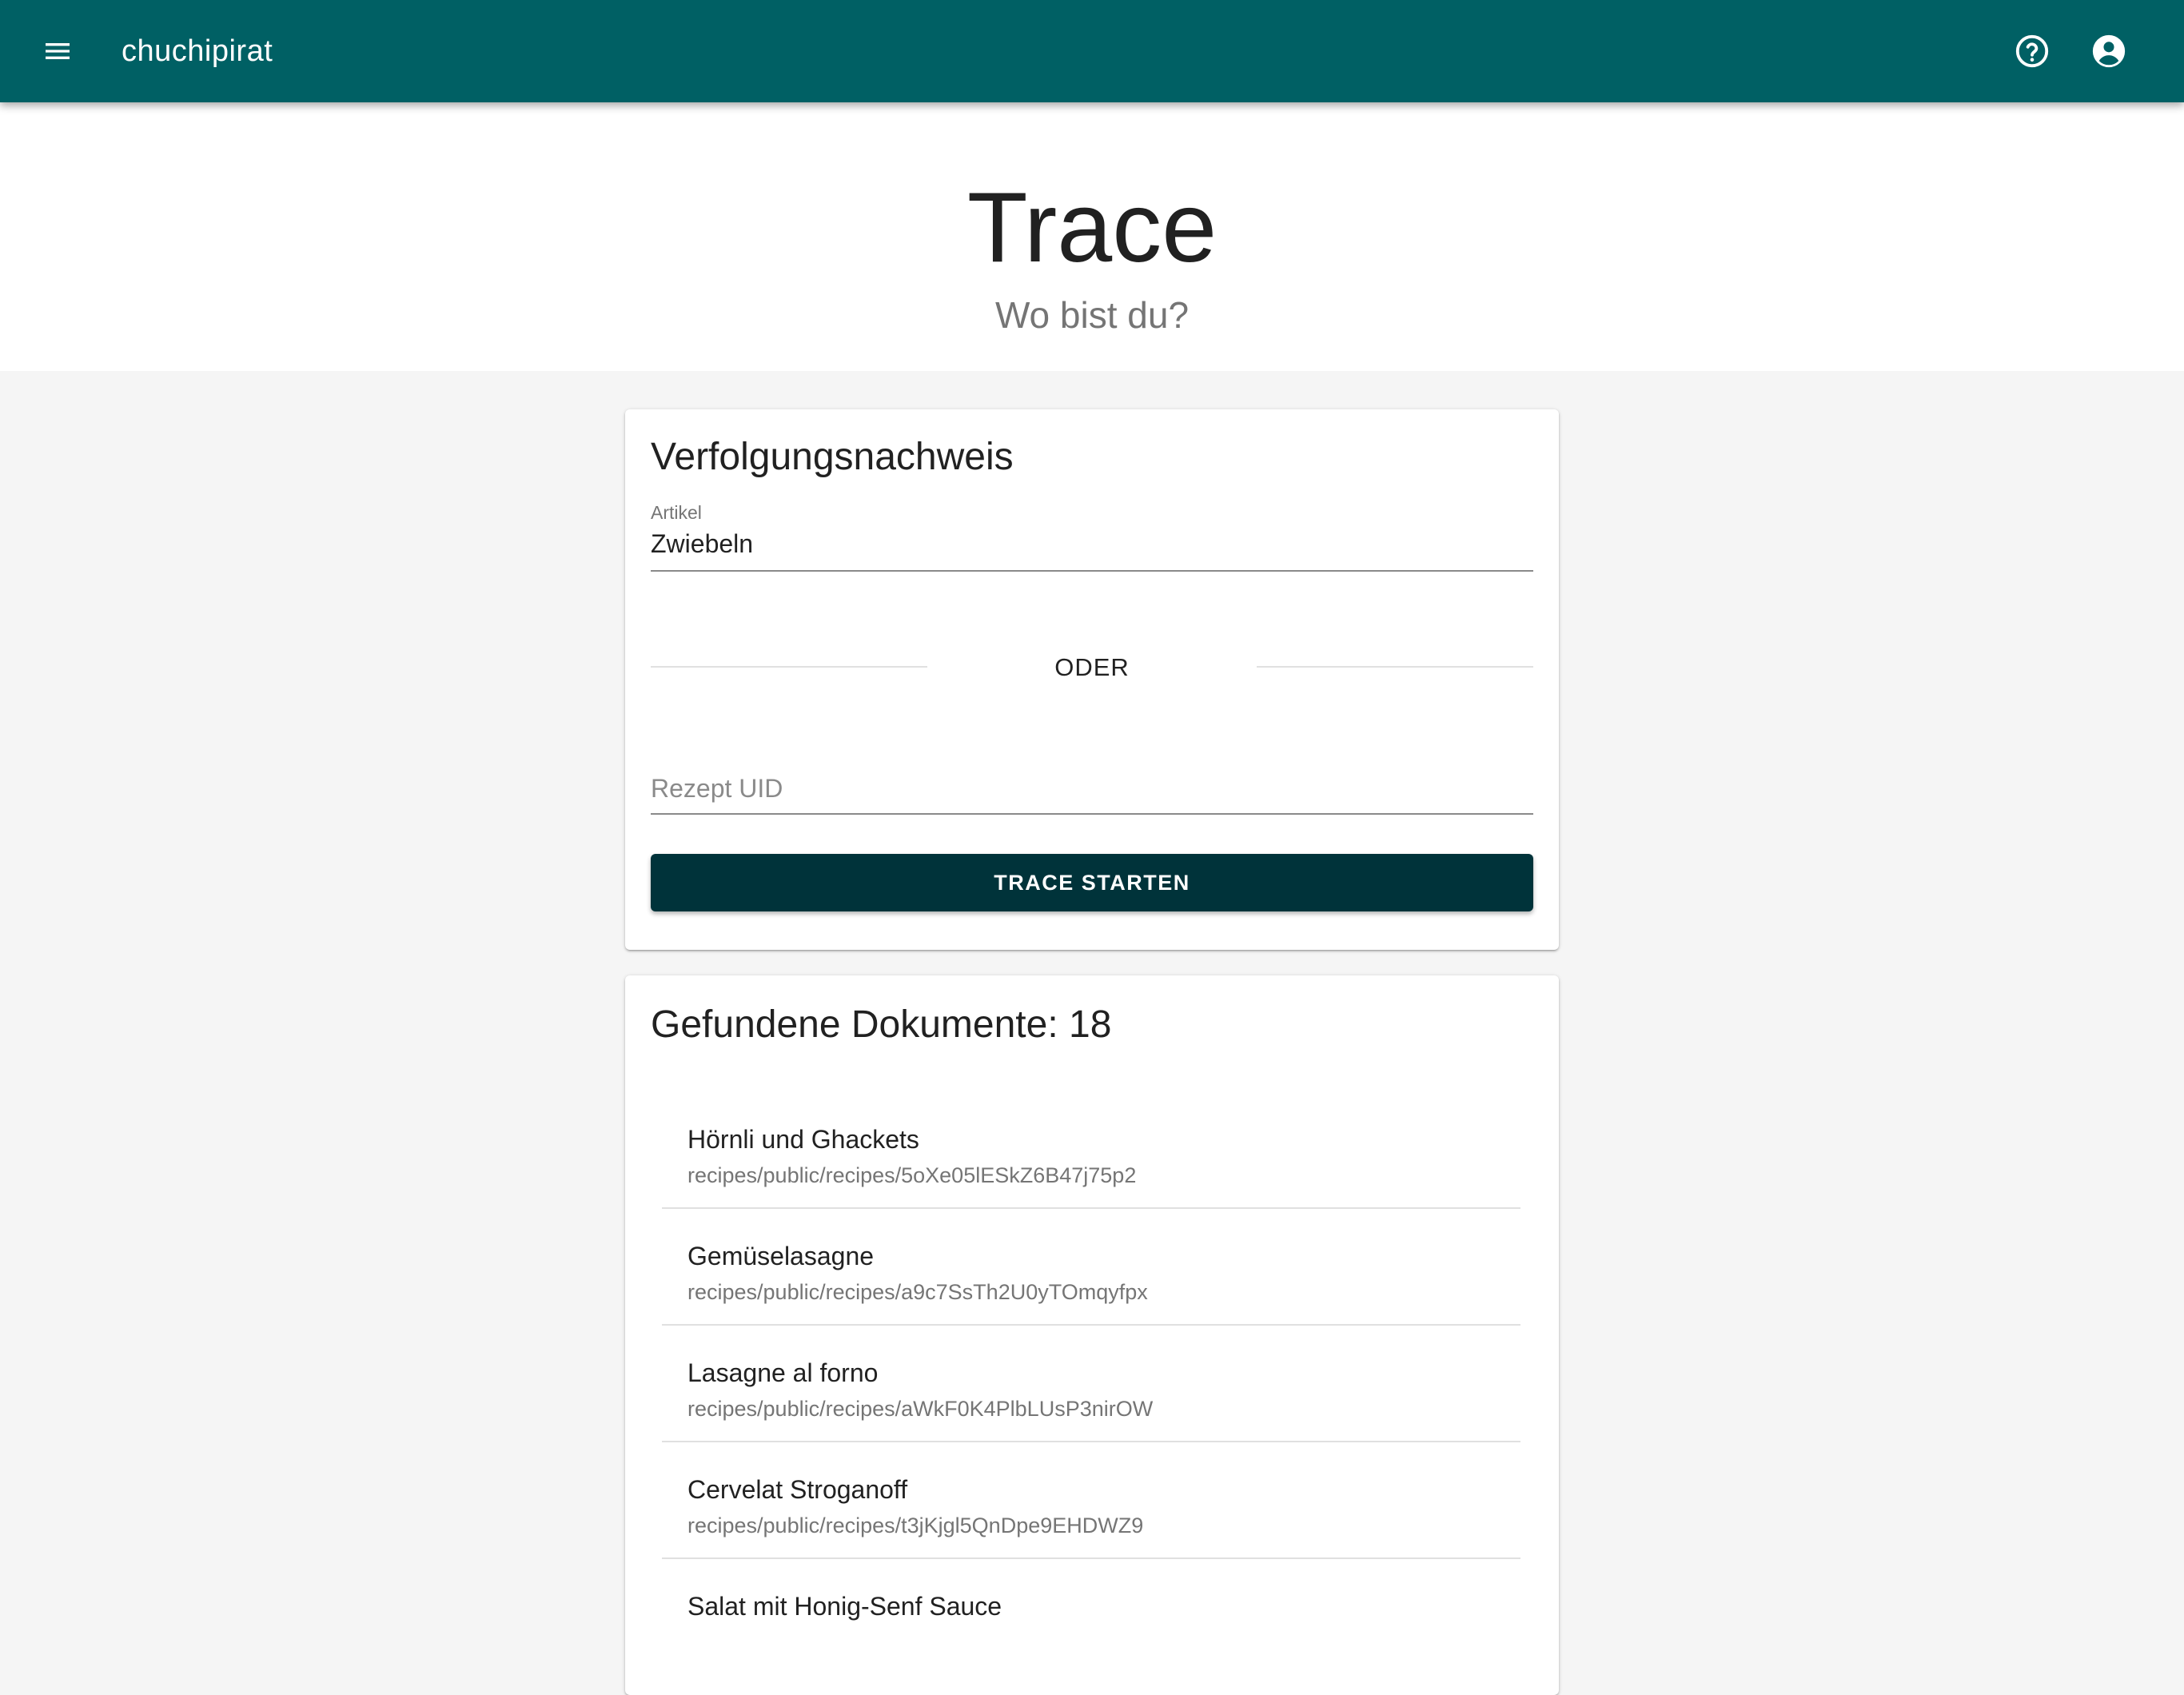  I want to click on results-title: Gefundene Dokumente: 18, so click(881, 1024).